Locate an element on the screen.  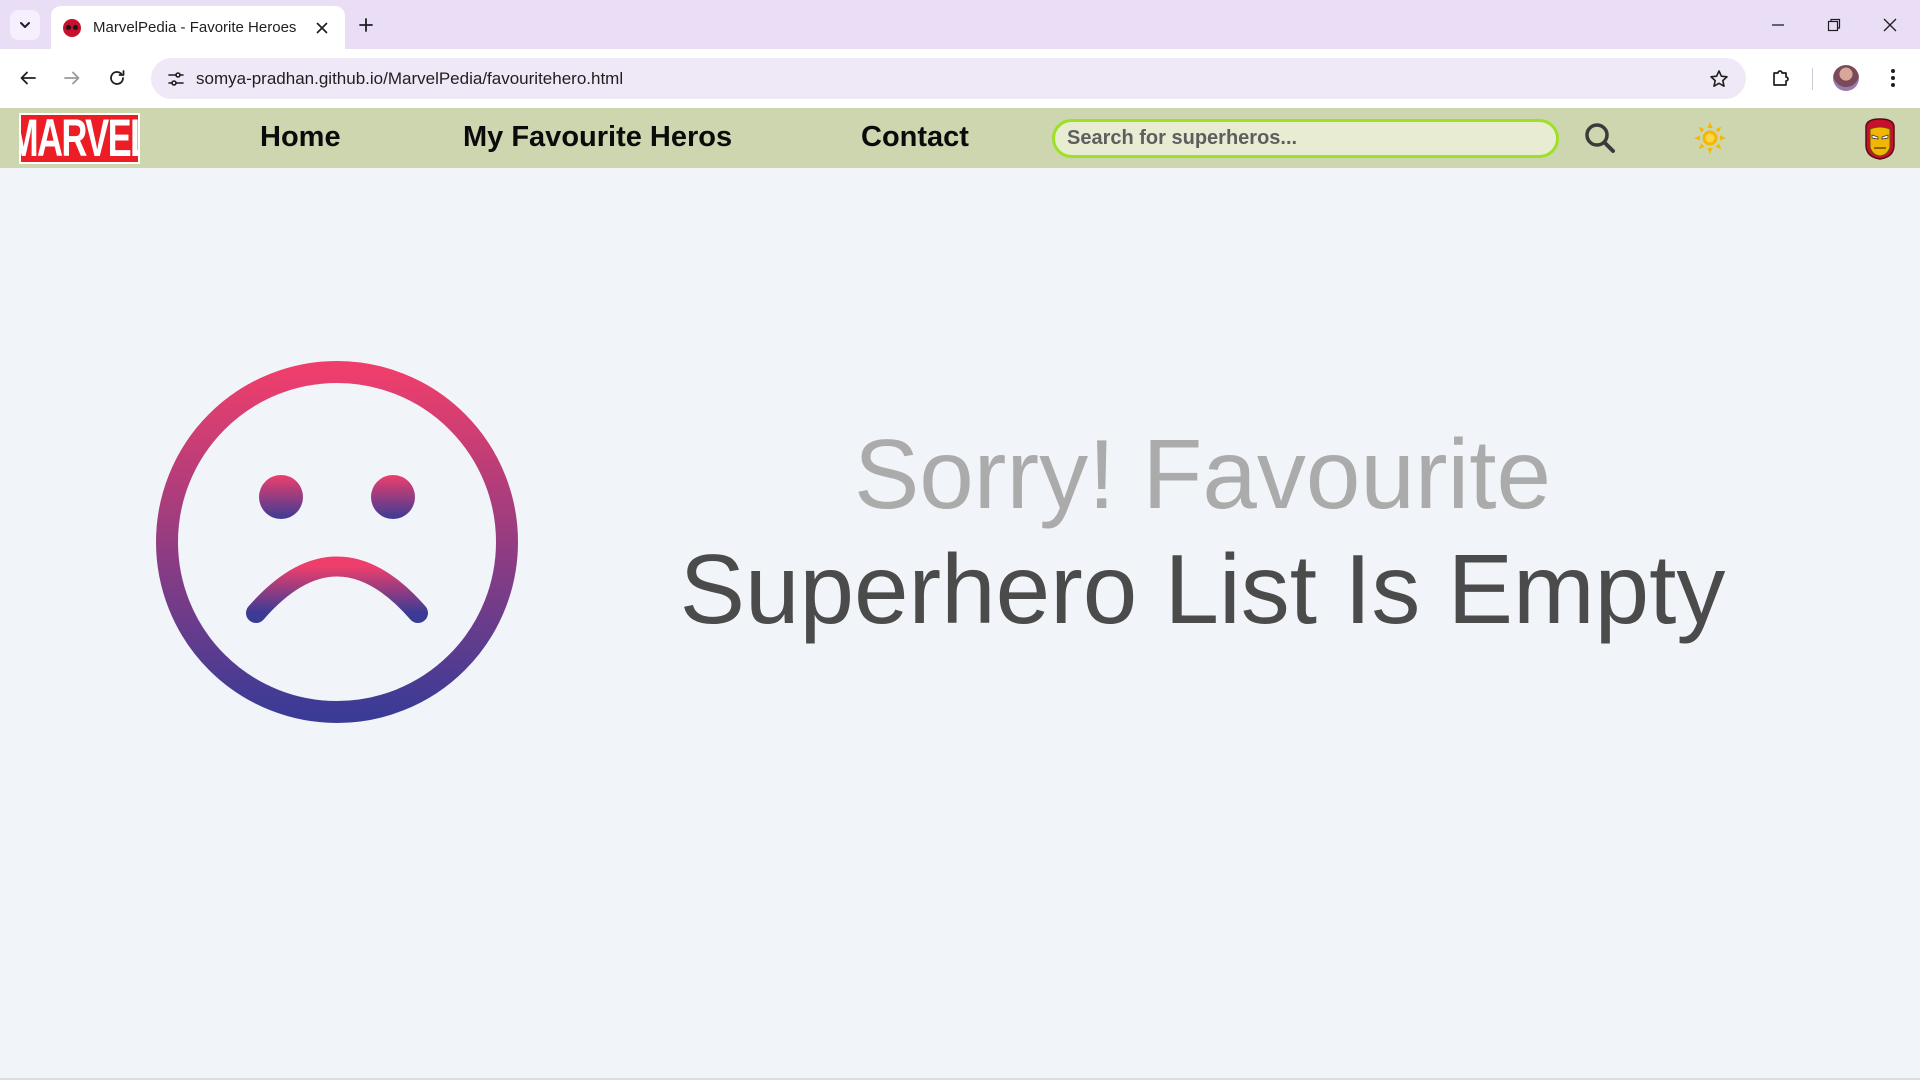
new-tab-button is located at coordinates (366, 25).